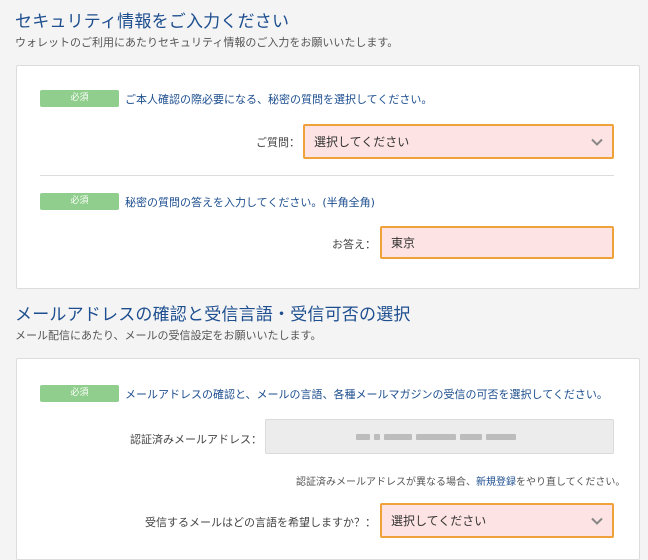  I want to click on secret-answer-value: 東京, so click(403, 243).